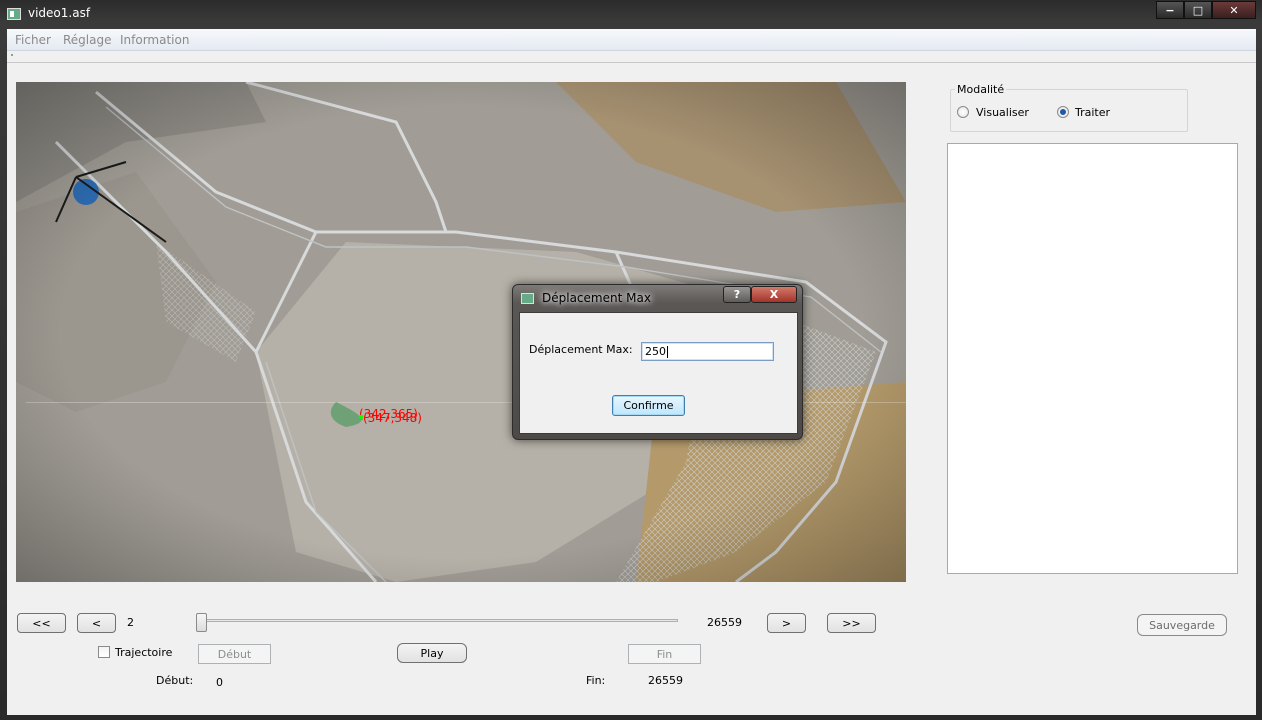 The image size is (1262, 720). Describe the element at coordinates (14, 14) in the screenshot. I see `app-icon` at that location.